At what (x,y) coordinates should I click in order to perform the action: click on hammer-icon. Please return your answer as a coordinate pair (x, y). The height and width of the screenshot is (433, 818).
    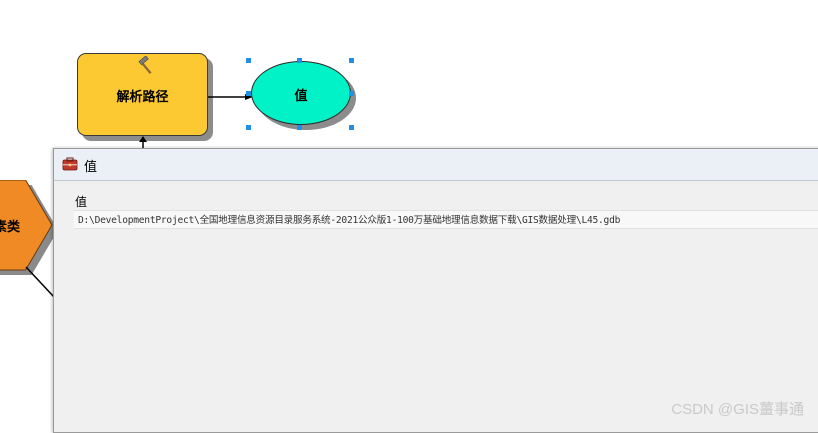
    Looking at the image, I should click on (145, 65).